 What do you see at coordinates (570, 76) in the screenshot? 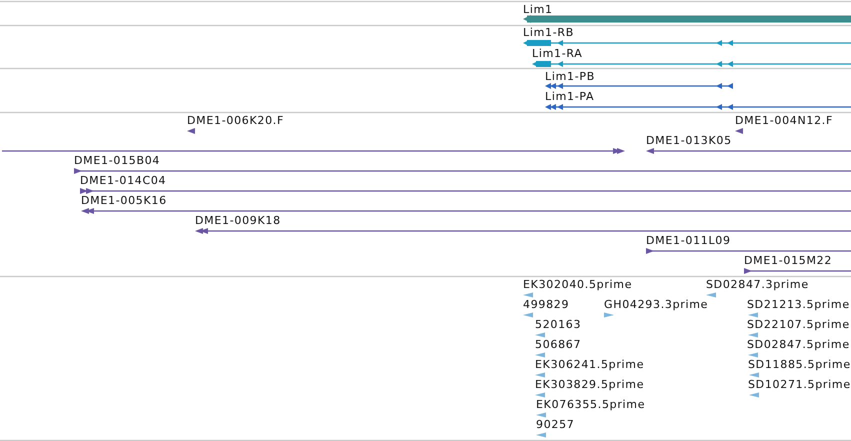
I see `feature-label: Lim1-PB` at bounding box center [570, 76].